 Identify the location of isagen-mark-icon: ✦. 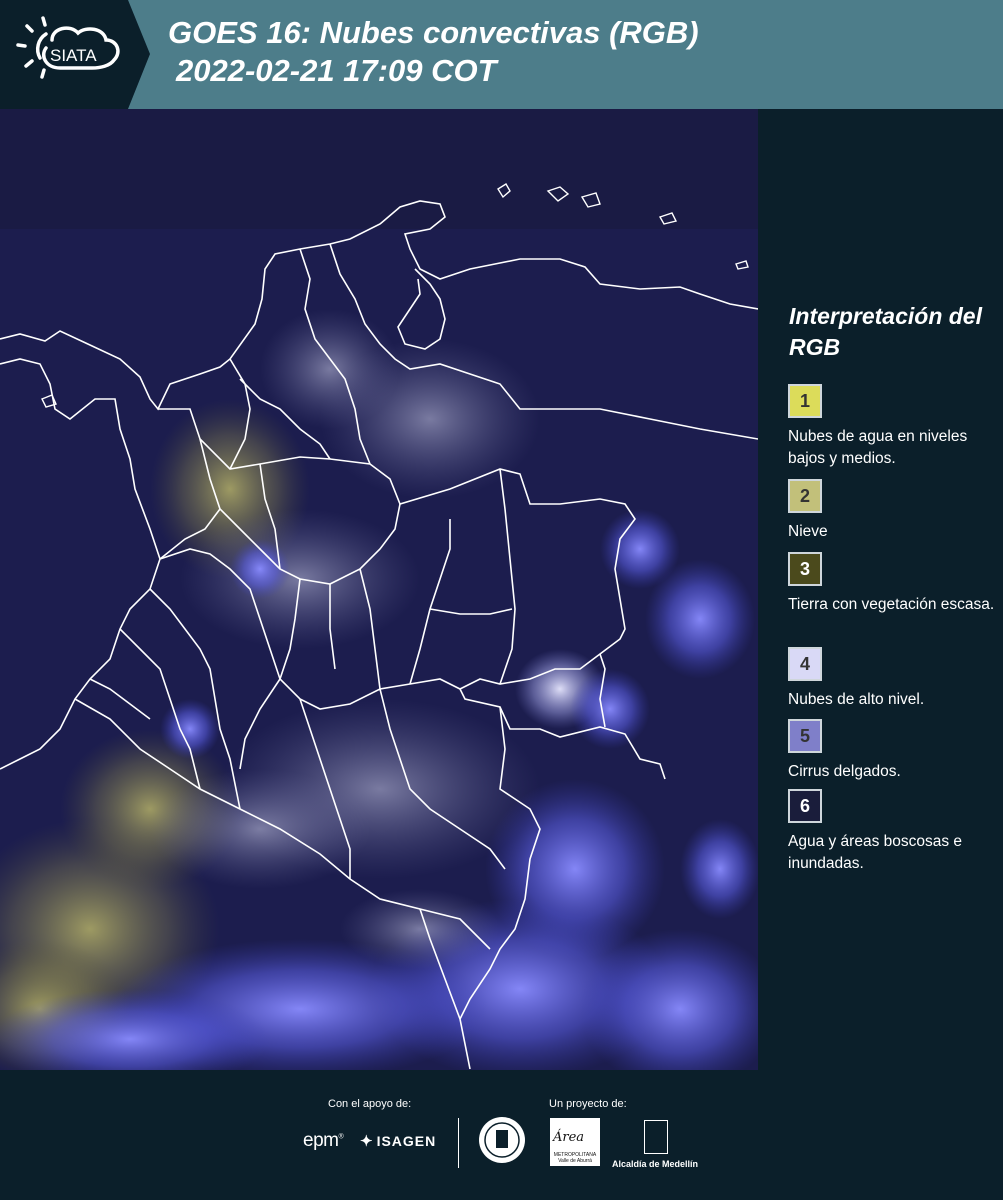
(367, 1141).